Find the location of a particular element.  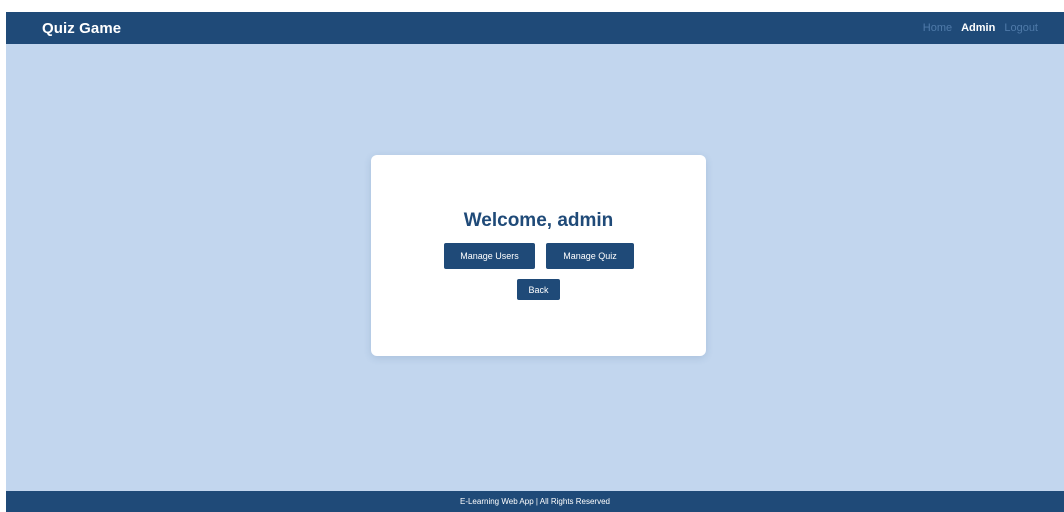

nav-link-home: Home is located at coordinates (937, 28).